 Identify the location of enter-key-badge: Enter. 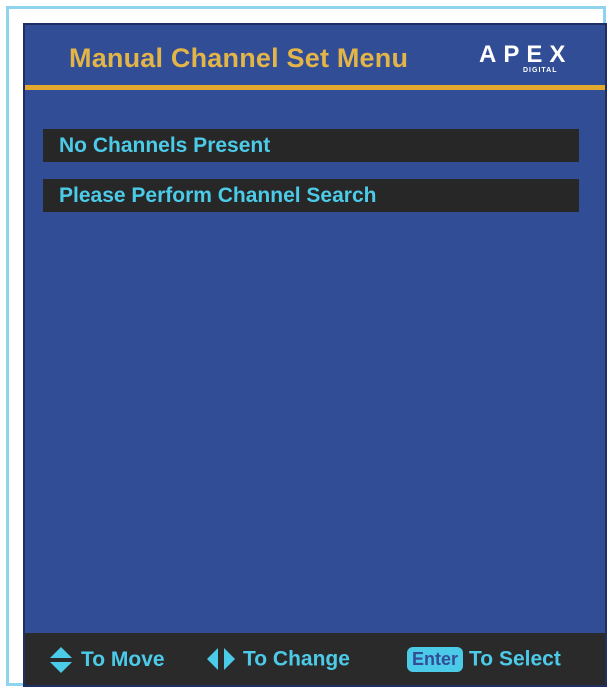
(435, 659).